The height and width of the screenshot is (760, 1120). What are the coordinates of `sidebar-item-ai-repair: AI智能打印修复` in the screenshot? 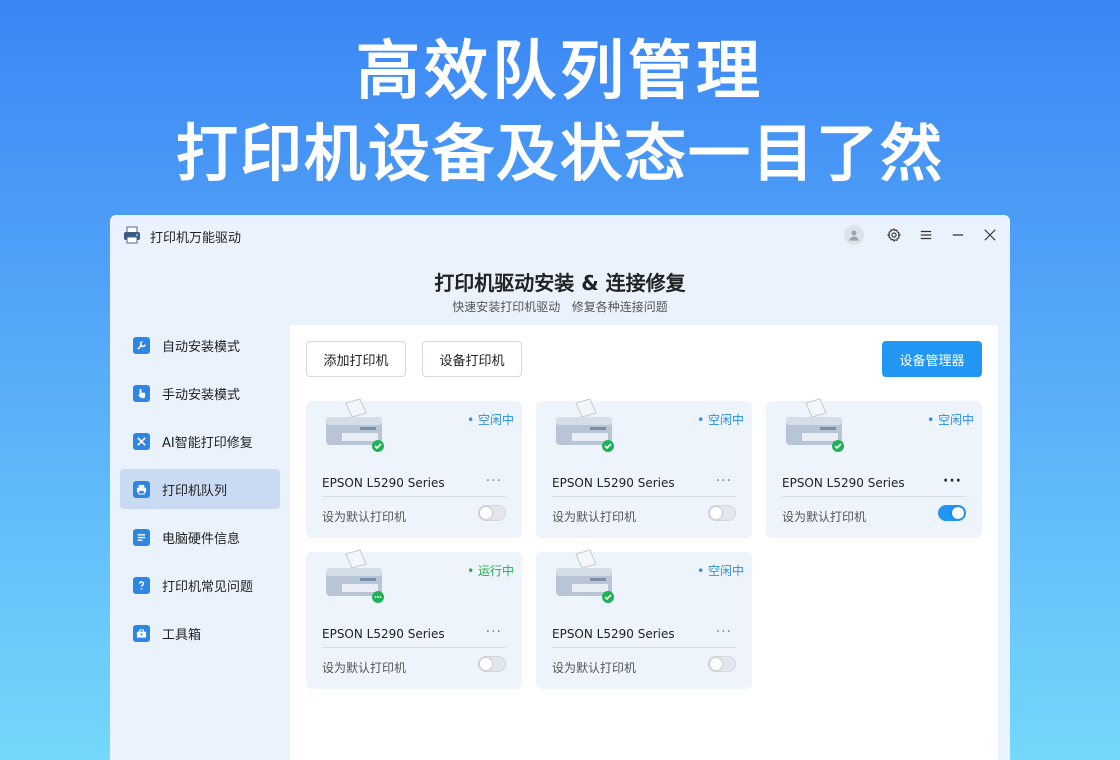 It's located at (200, 441).